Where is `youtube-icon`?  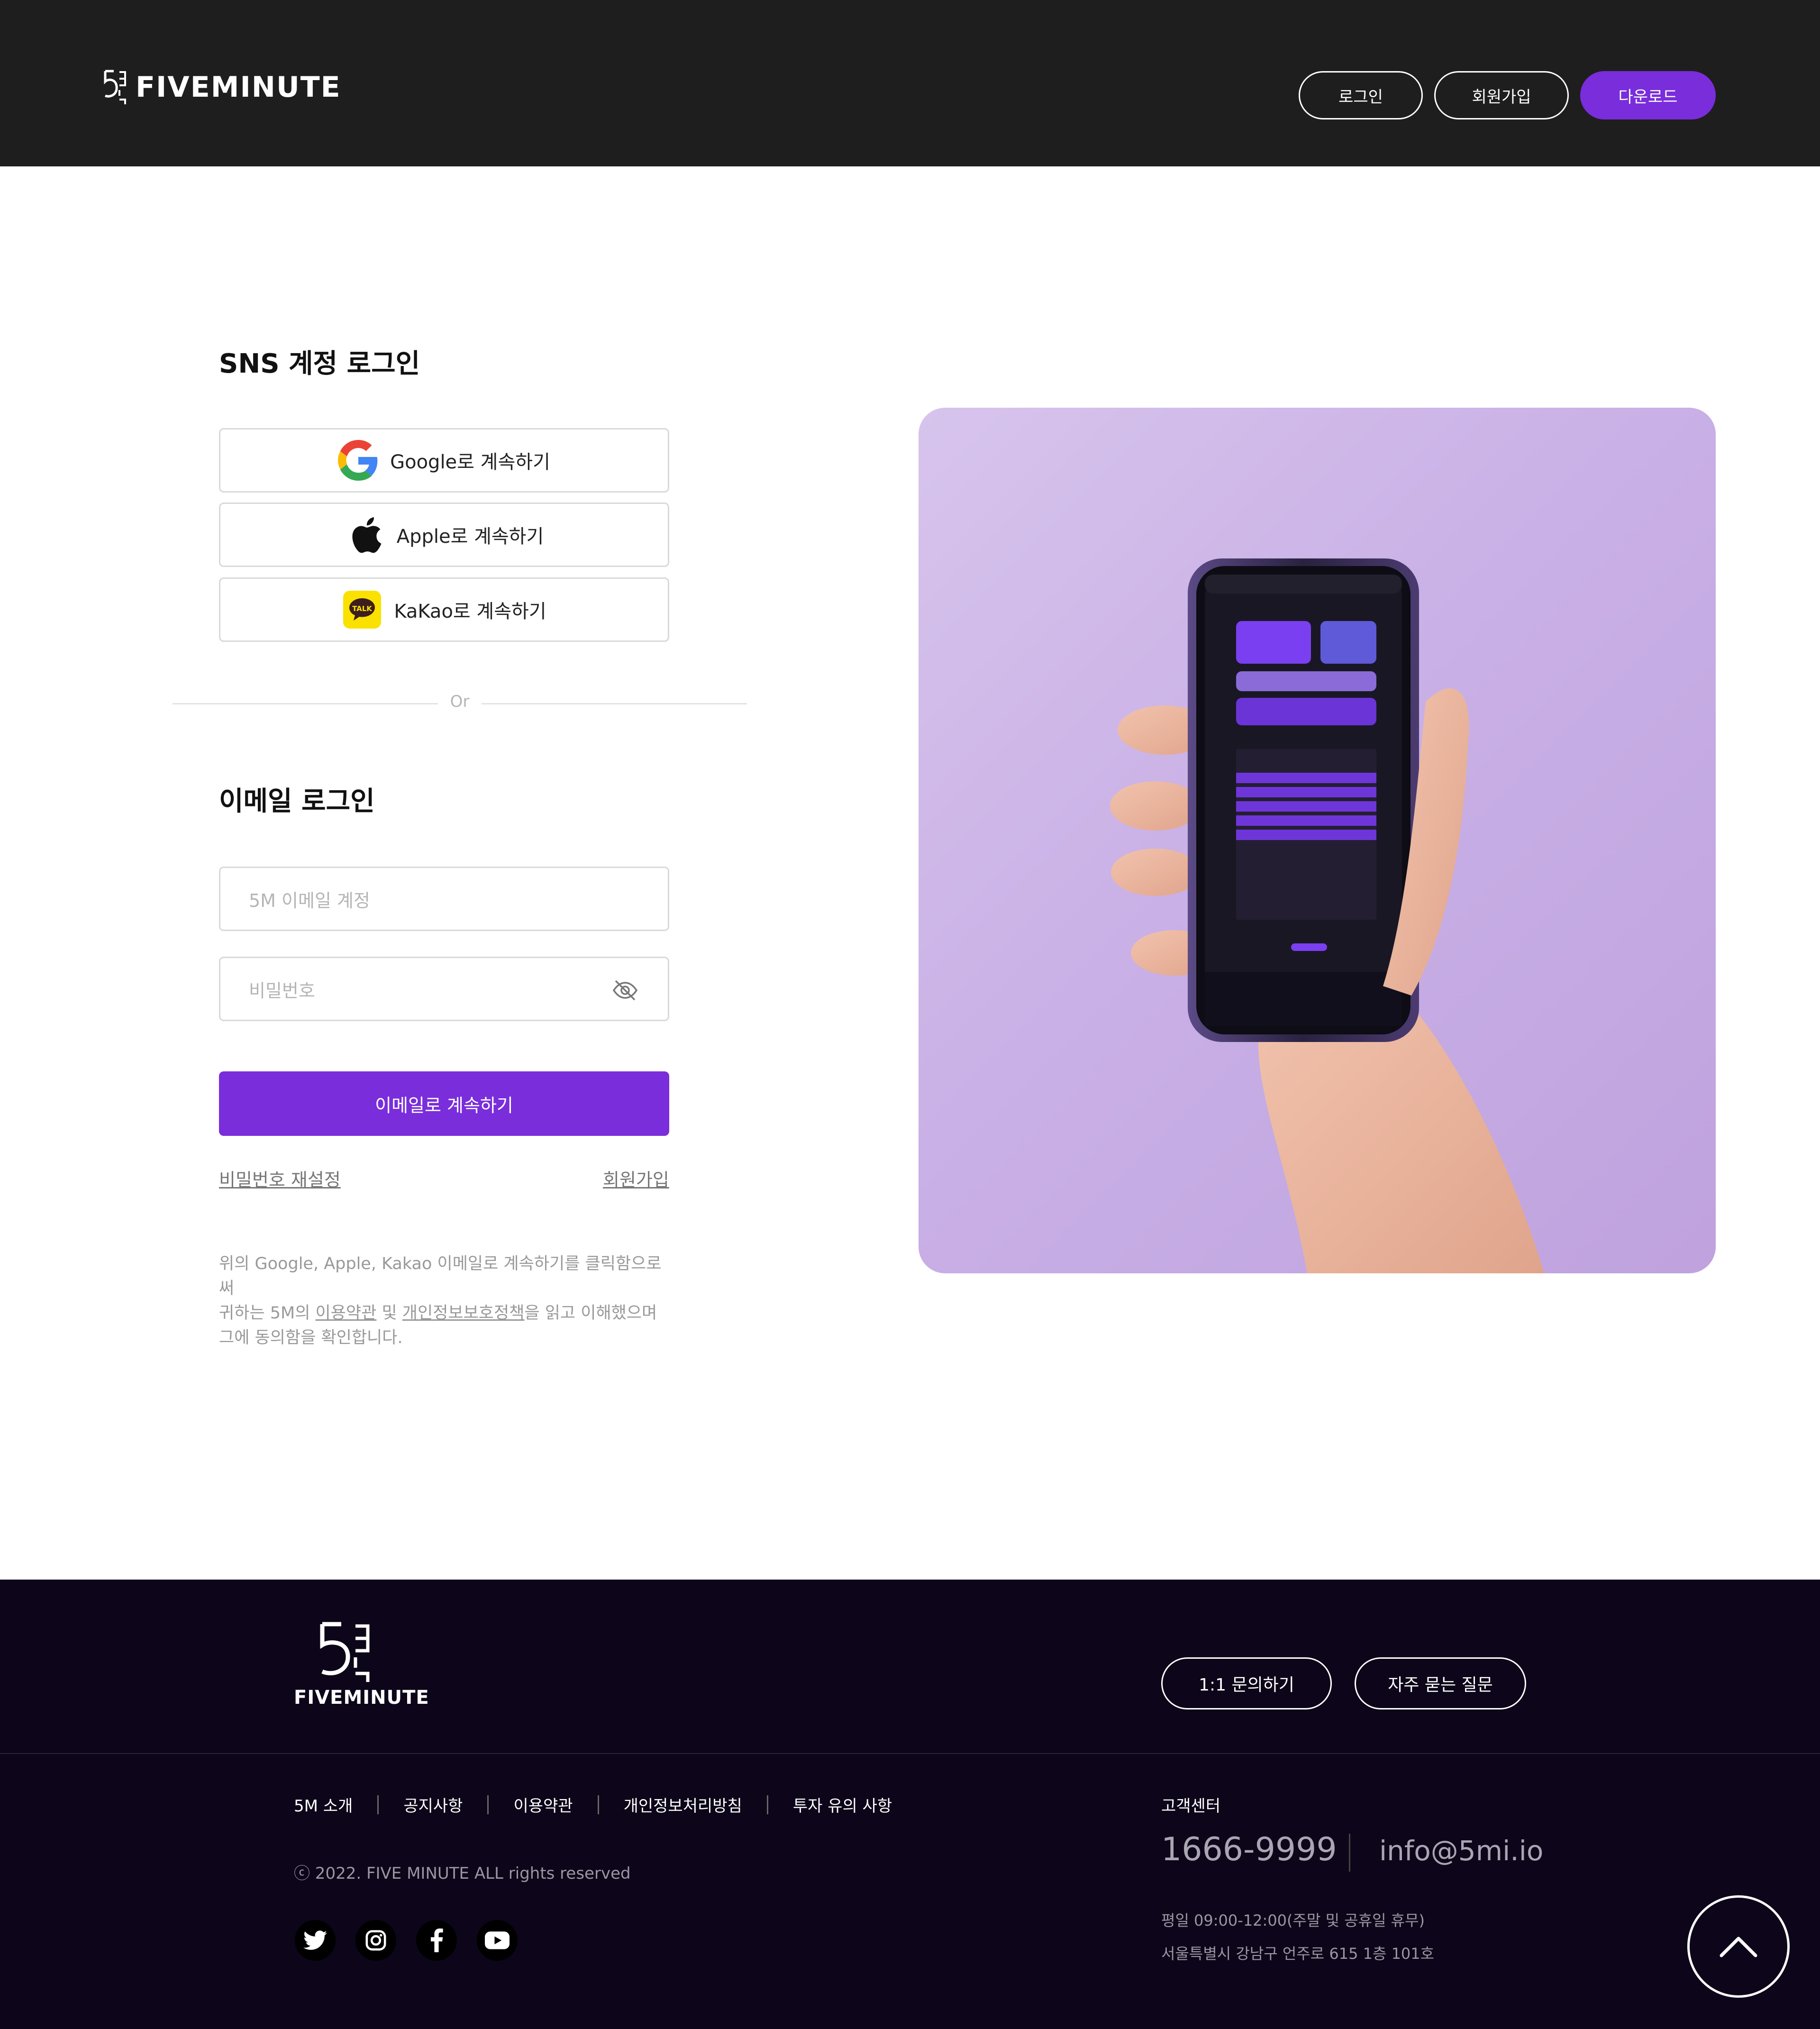
youtube-icon is located at coordinates (497, 1940).